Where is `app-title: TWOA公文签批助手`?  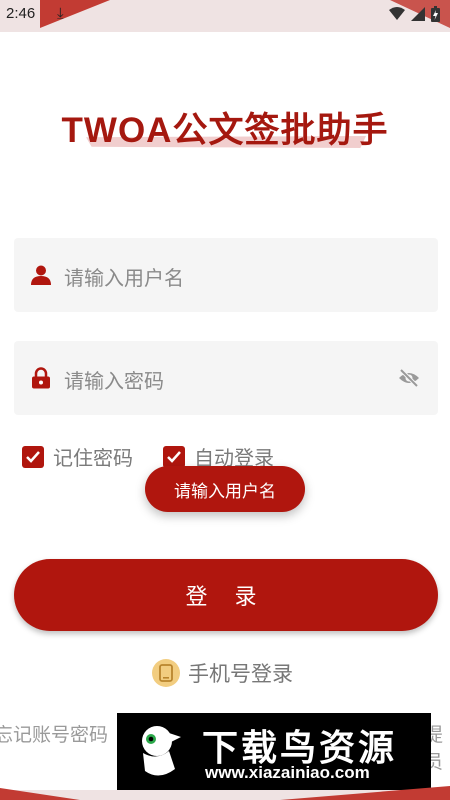 app-title: TWOA公文签批助手 is located at coordinates (225, 130).